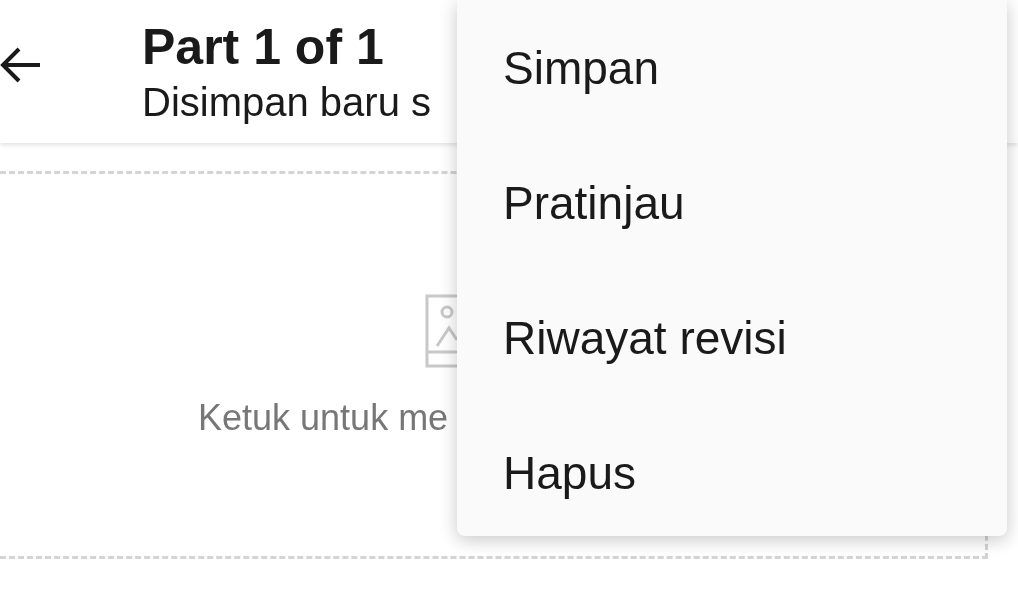 The image size is (1018, 589). Describe the element at coordinates (286, 102) in the screenshot. I see `save-status: Disimpan baru s` at that location.